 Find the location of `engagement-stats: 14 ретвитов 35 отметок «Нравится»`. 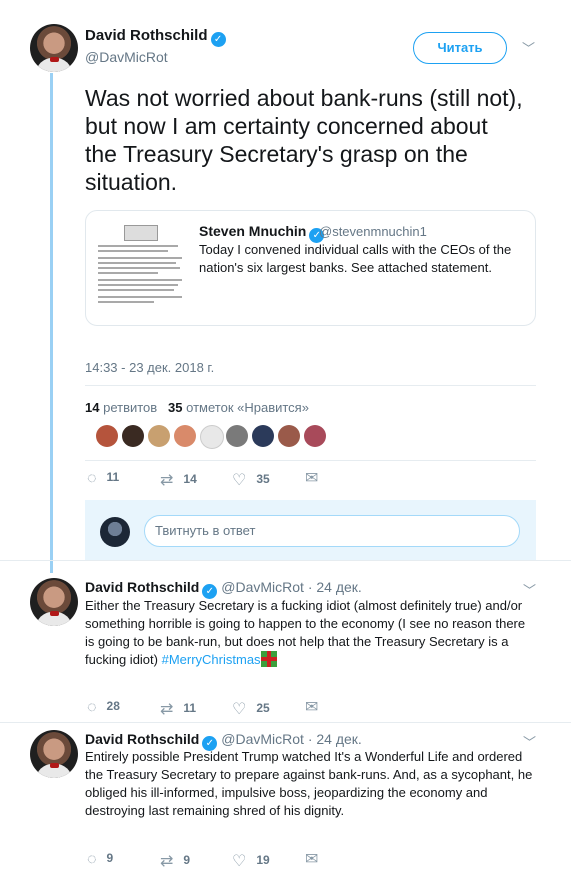

engagement-stats: 14 ретвитов 35 отметок «Нравится» is located at coordinates (197, 407).